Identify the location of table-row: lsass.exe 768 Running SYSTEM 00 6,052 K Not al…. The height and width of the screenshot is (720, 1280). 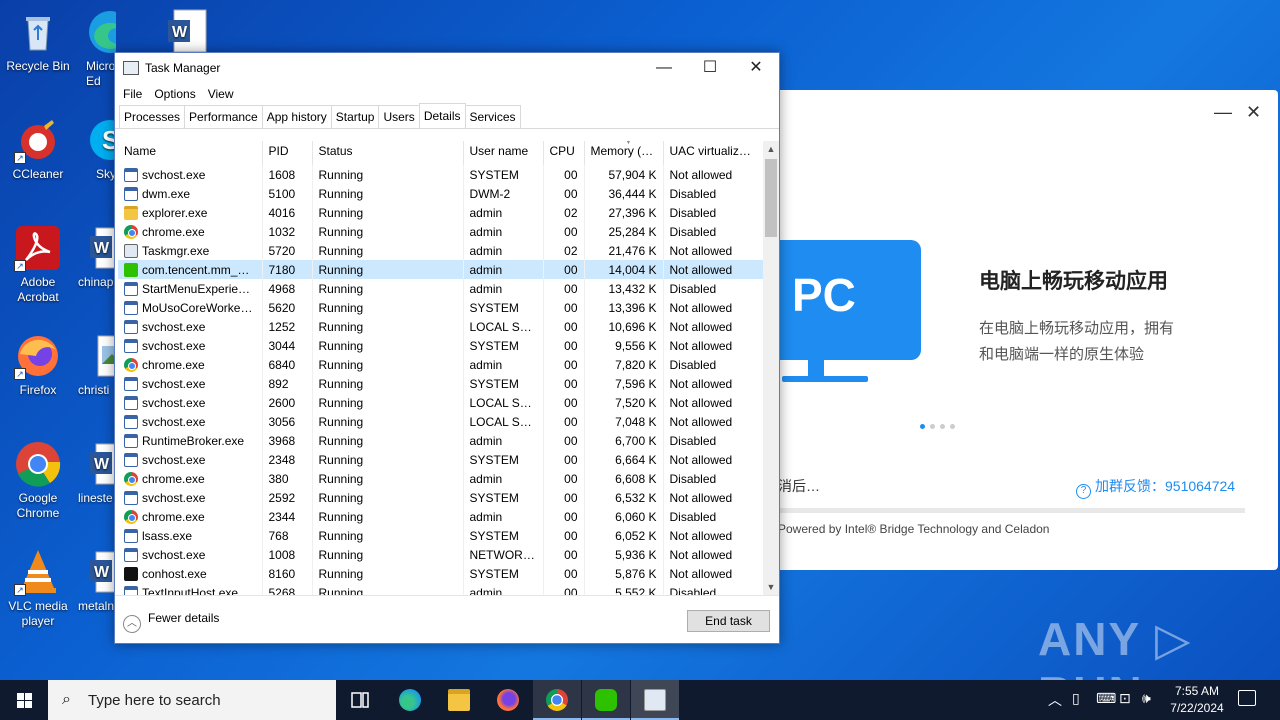
(440, 535).